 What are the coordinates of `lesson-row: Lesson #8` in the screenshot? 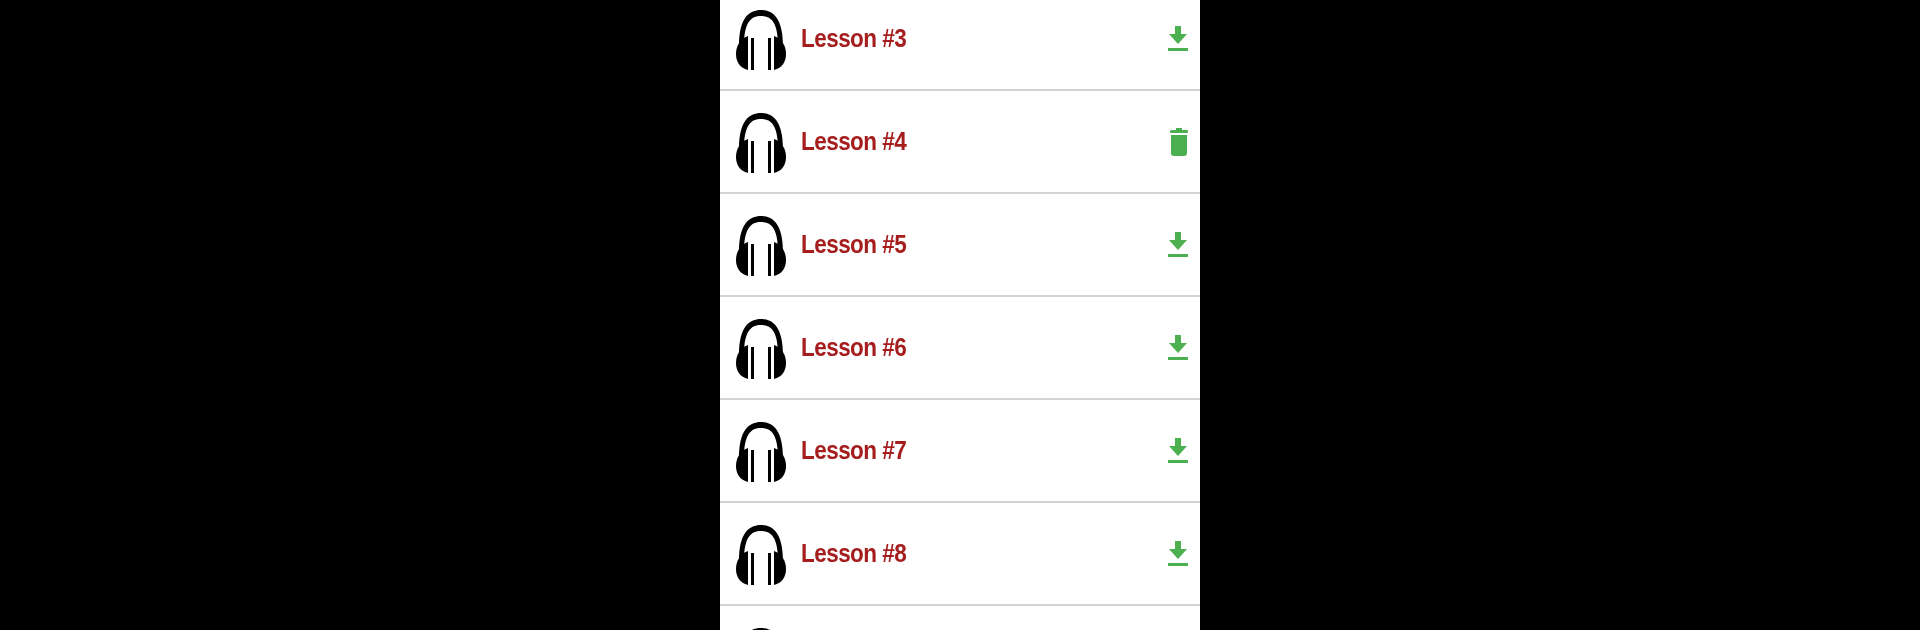 It's located at (960, 554).